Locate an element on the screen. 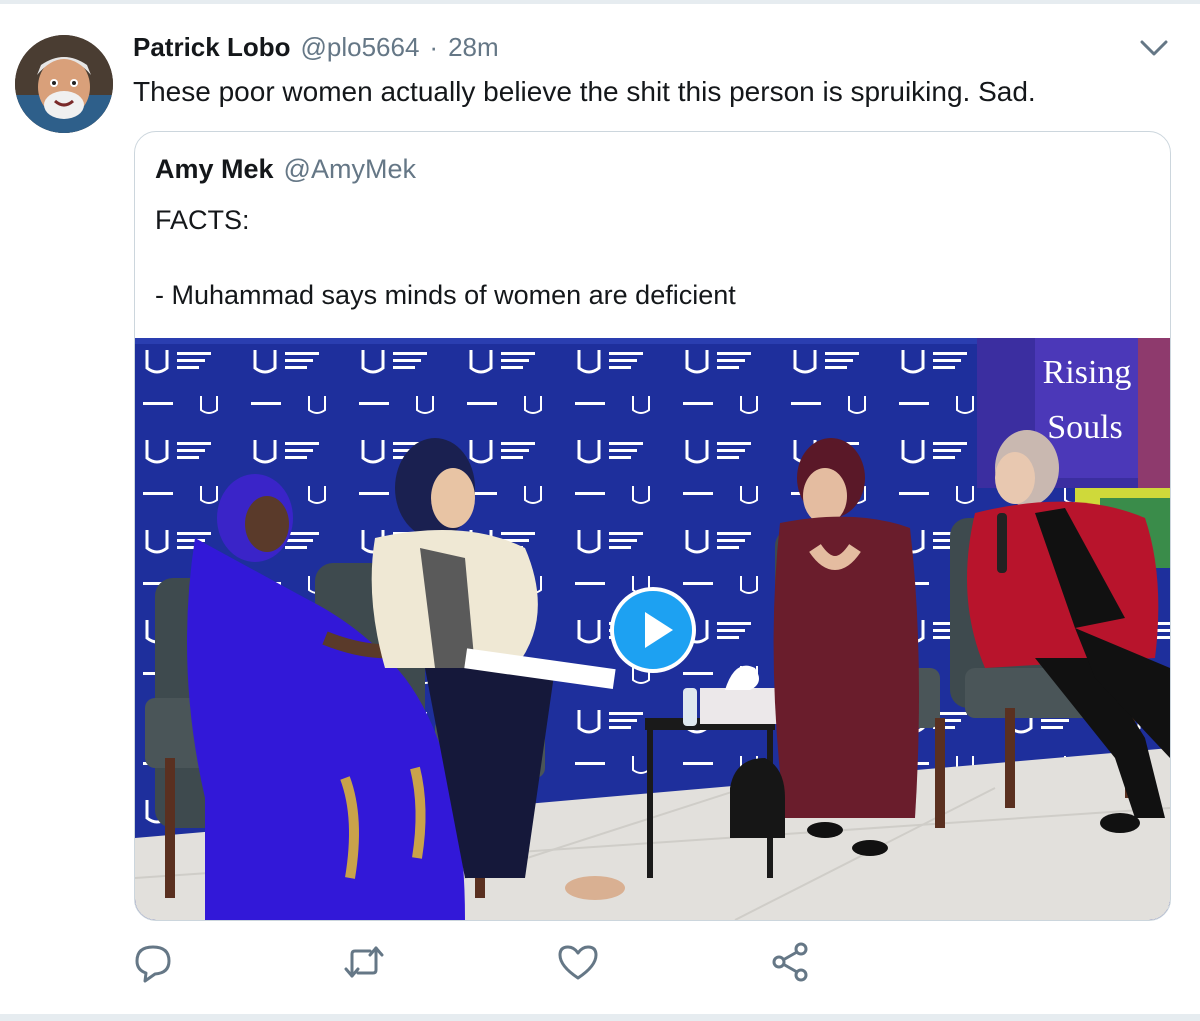 This screenshot has width=1200, height=1021. top-divider is located at coordinates (600, 2).